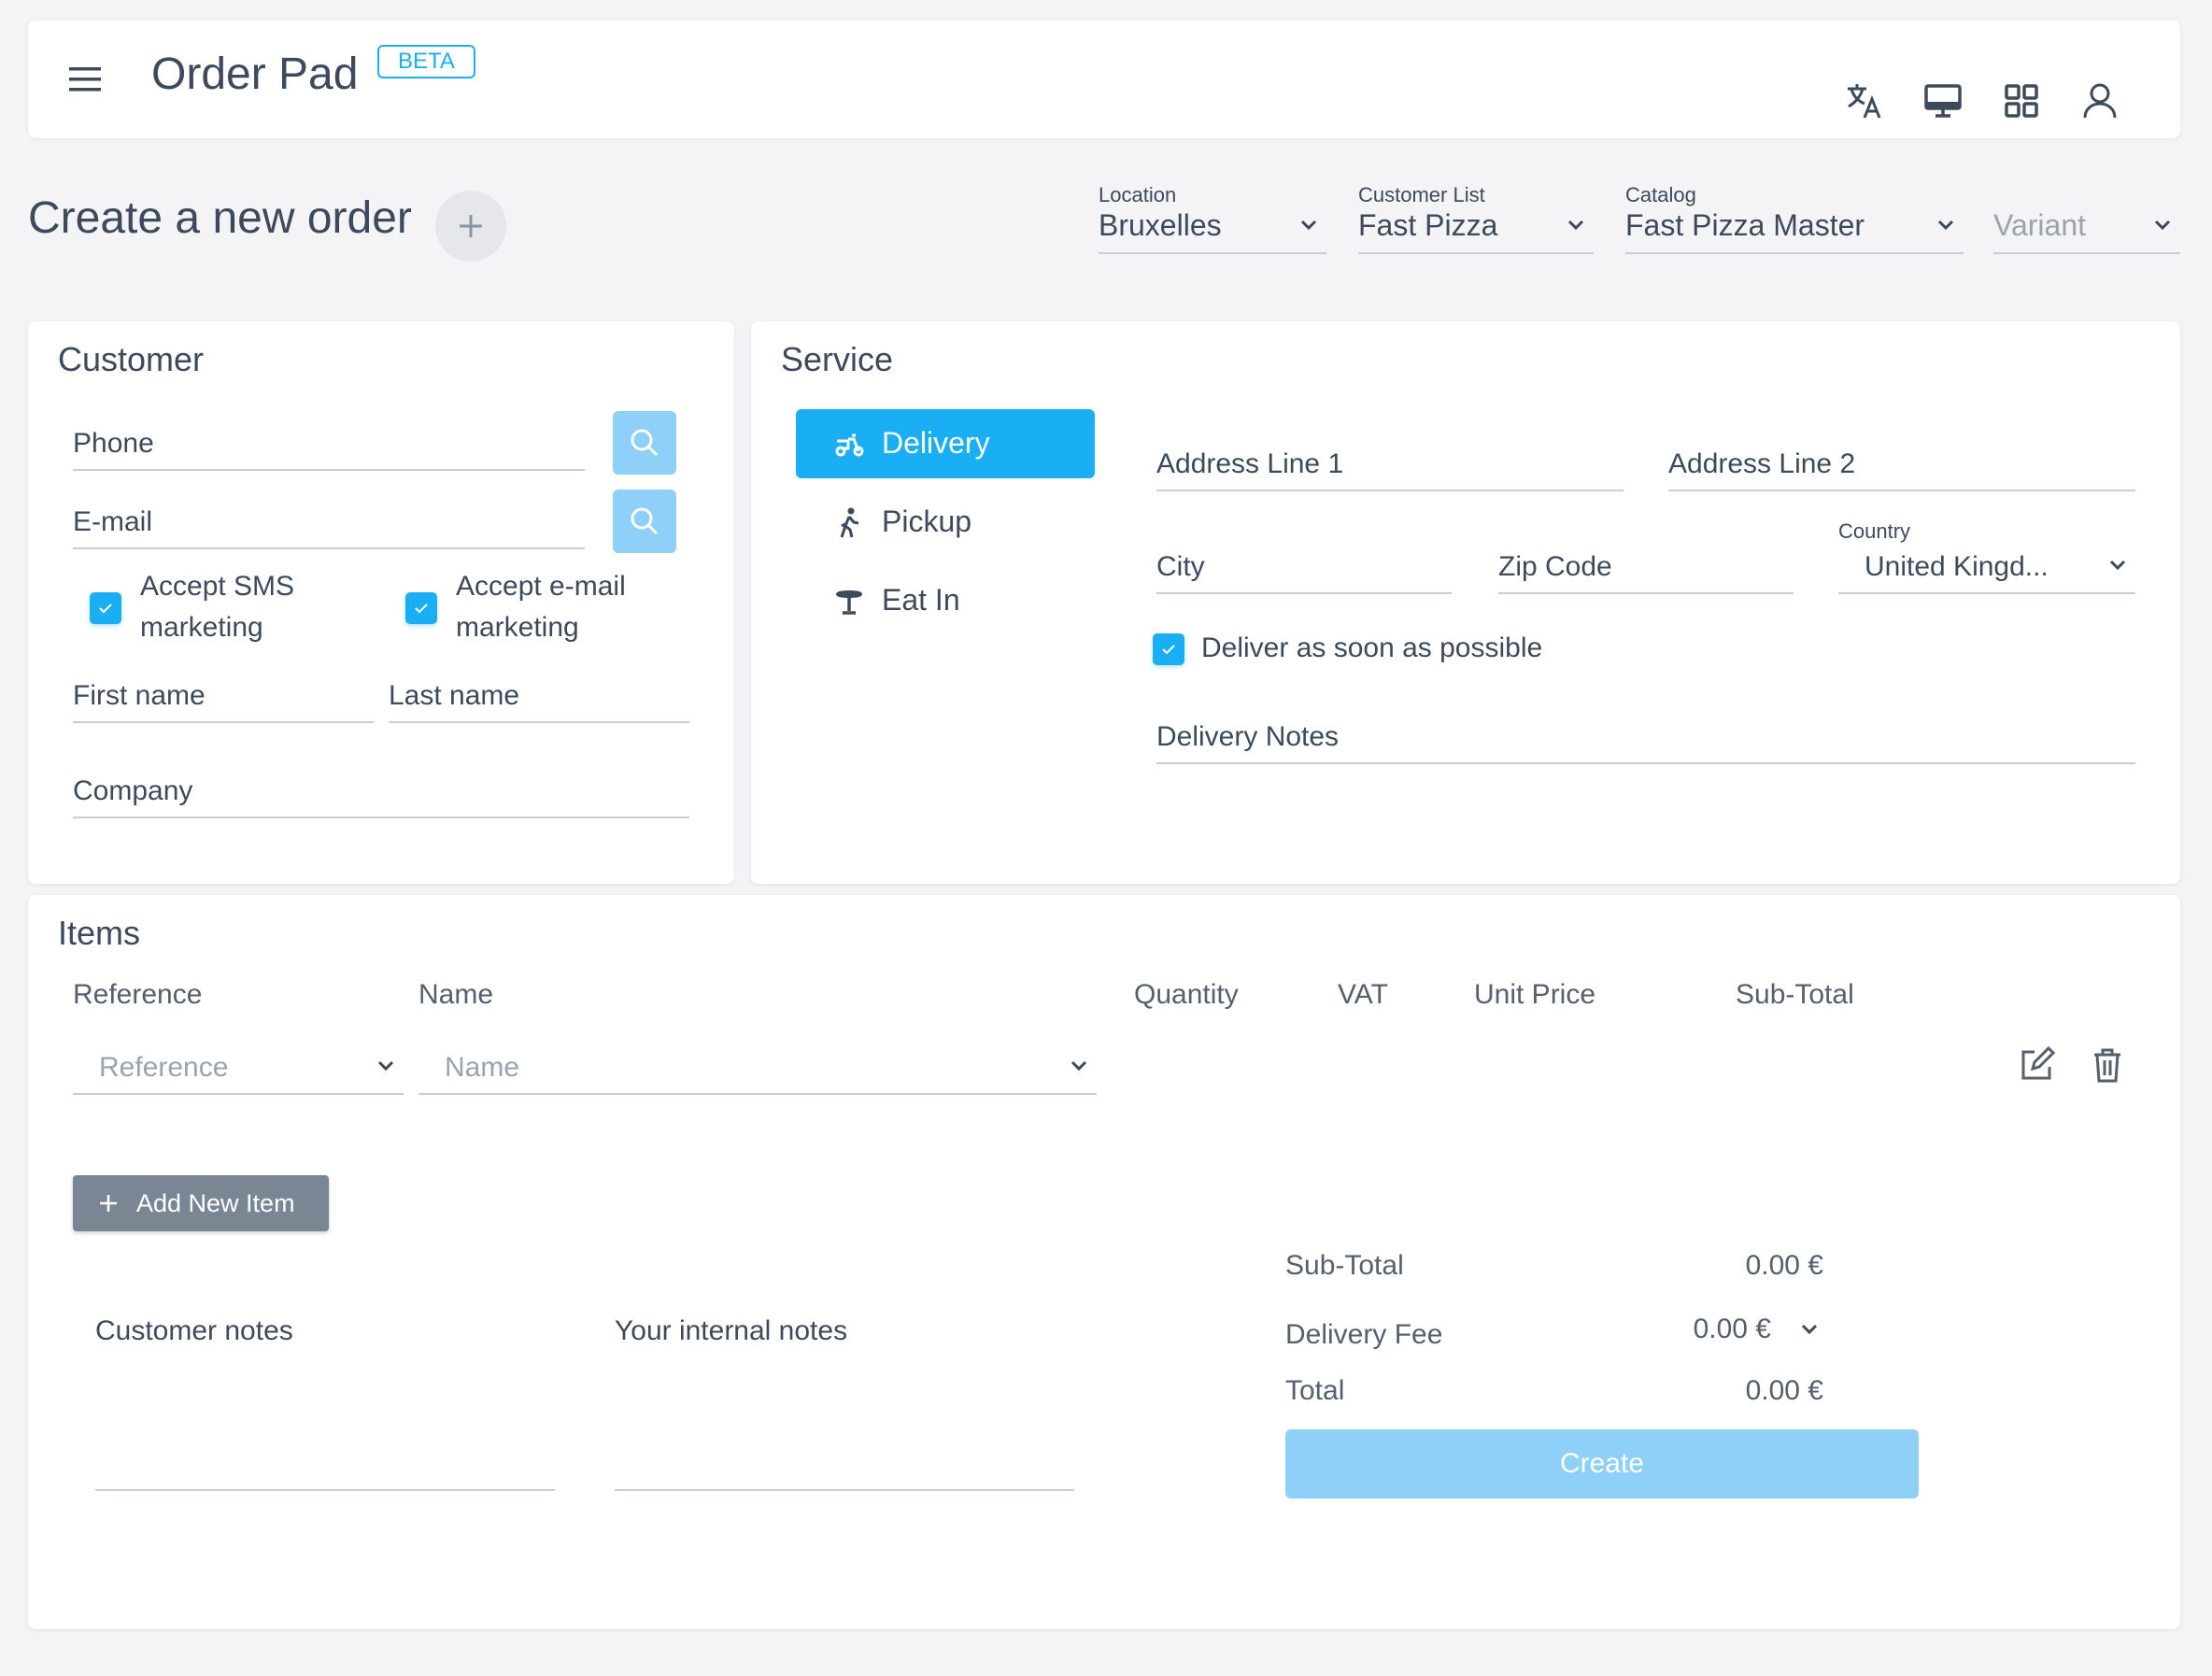 The width and height of the screenshot is (2212, 1676). What do you see at coordinates (223, 689) in the screenshot?
I see `first-name-field: First name` at bounding box center [223, 689].